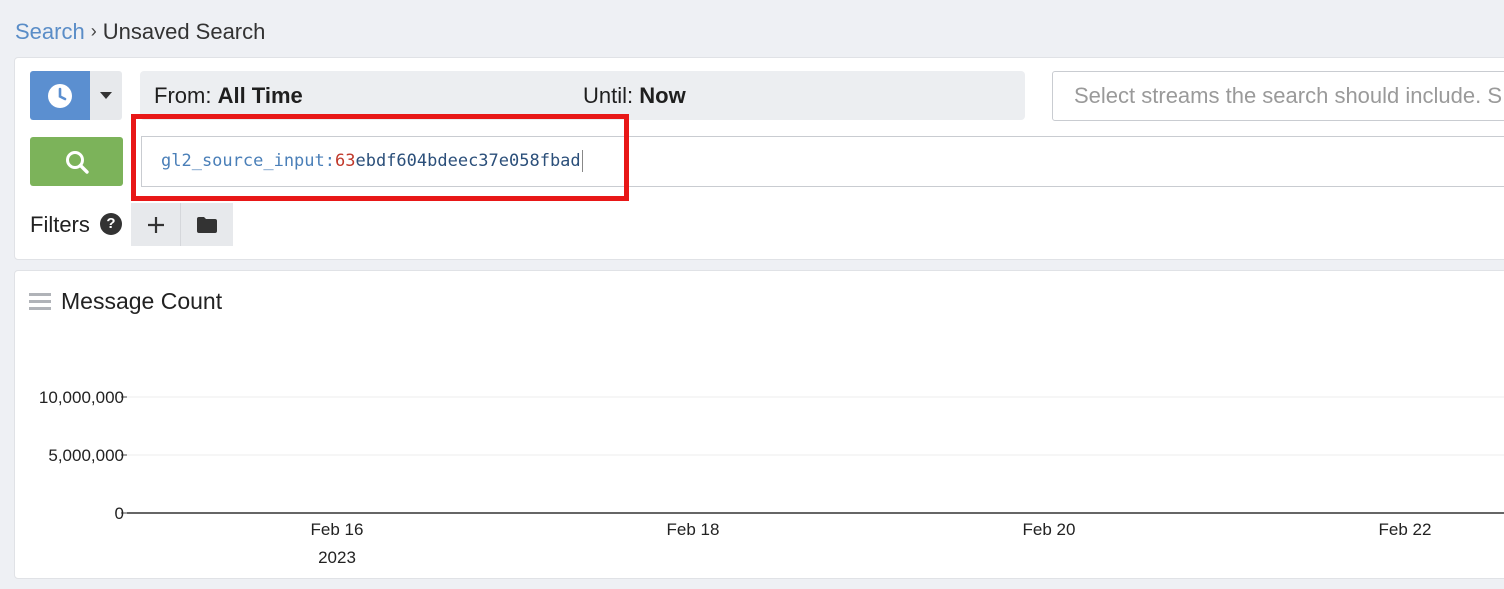  What do you see at coordinates (248, 161) in the screenshot?
I see `query-field-name: gl2_source_input:` at bounding box center [248, 161].